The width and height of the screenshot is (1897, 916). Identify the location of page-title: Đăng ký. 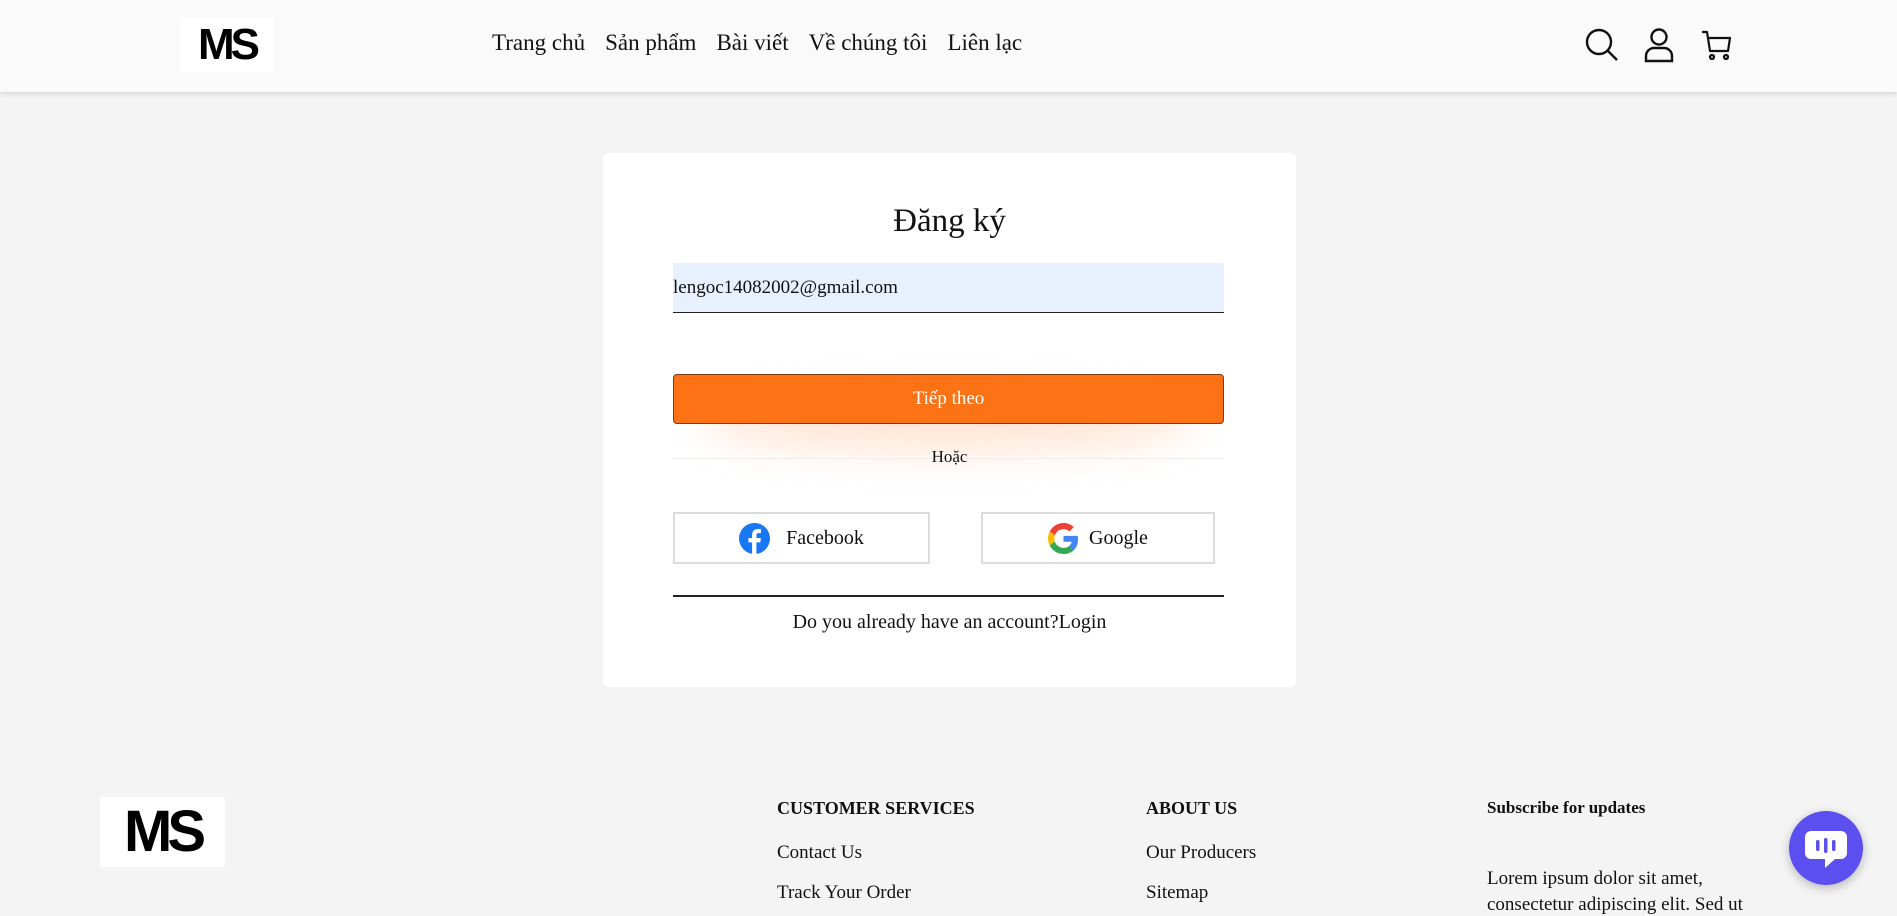
(949, 221).